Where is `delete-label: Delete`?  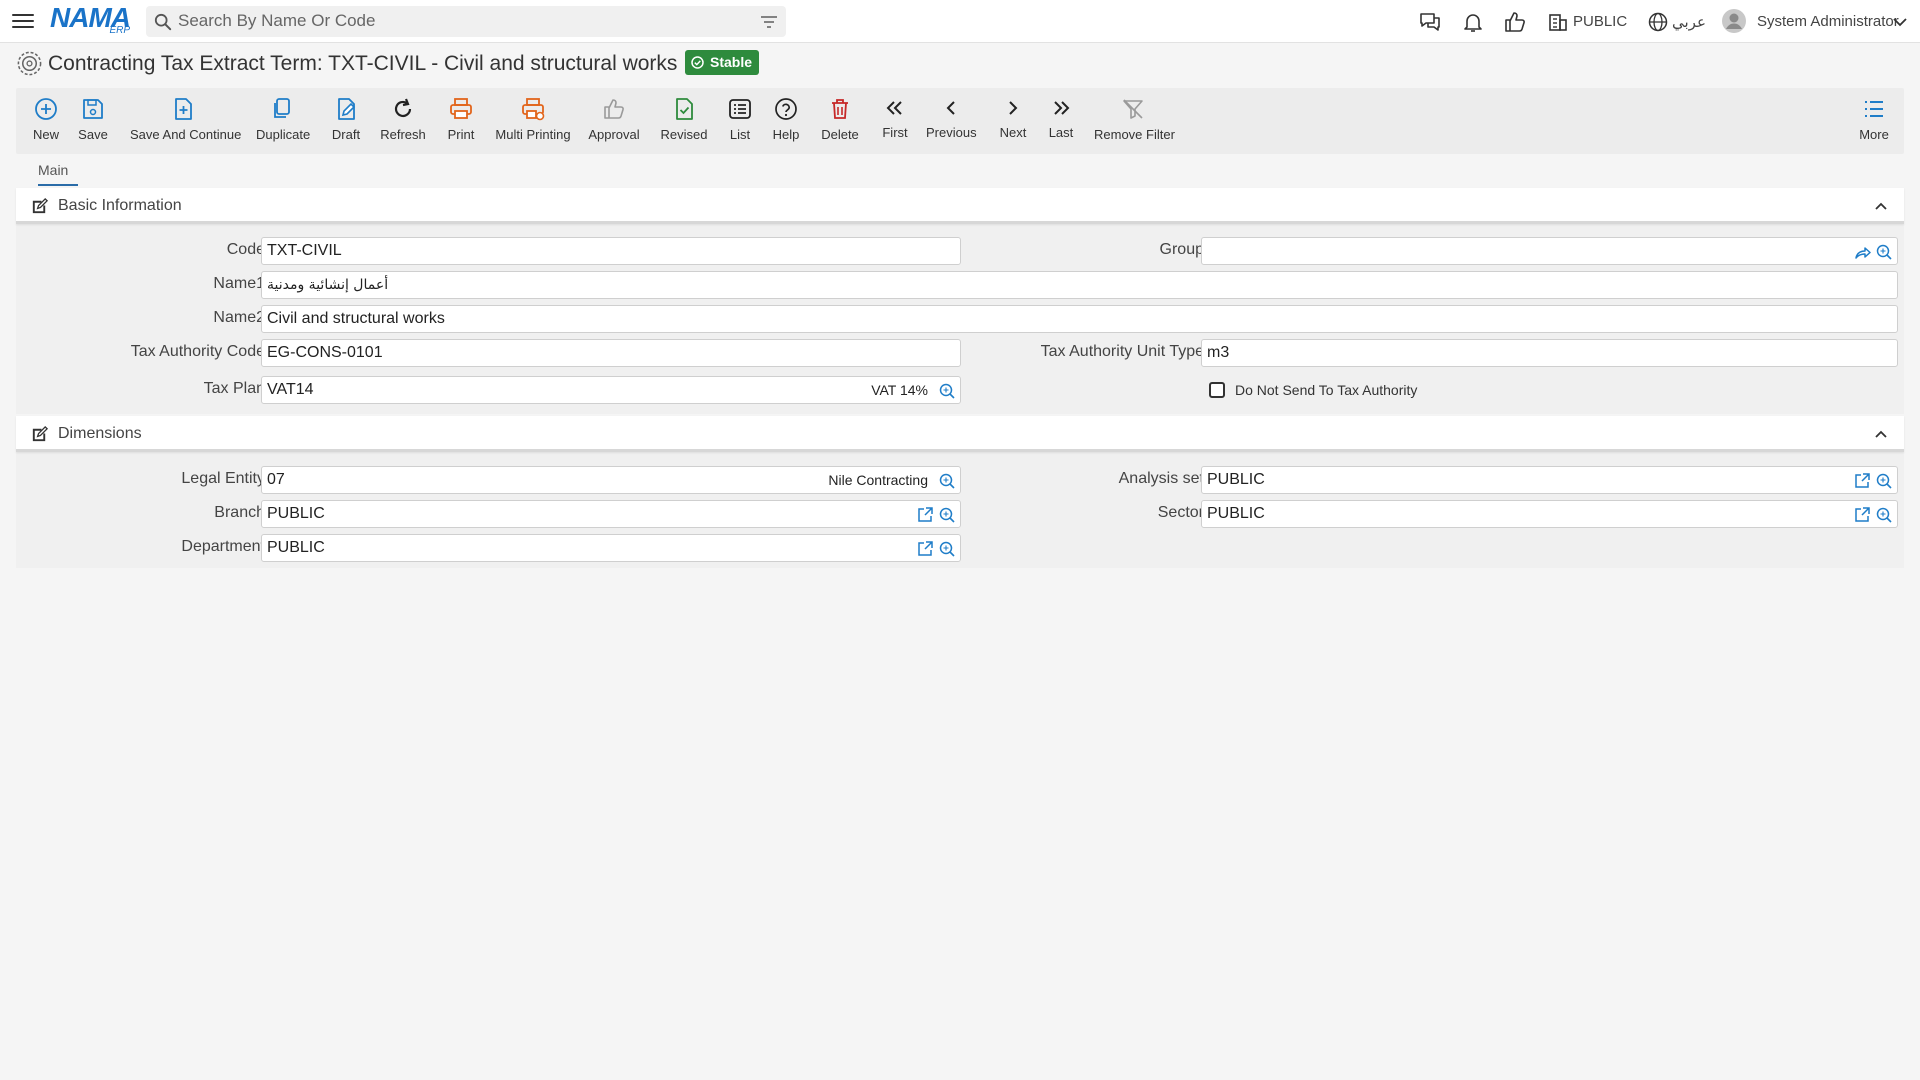 delete-label: Delete is located at coordinates (840, 134).